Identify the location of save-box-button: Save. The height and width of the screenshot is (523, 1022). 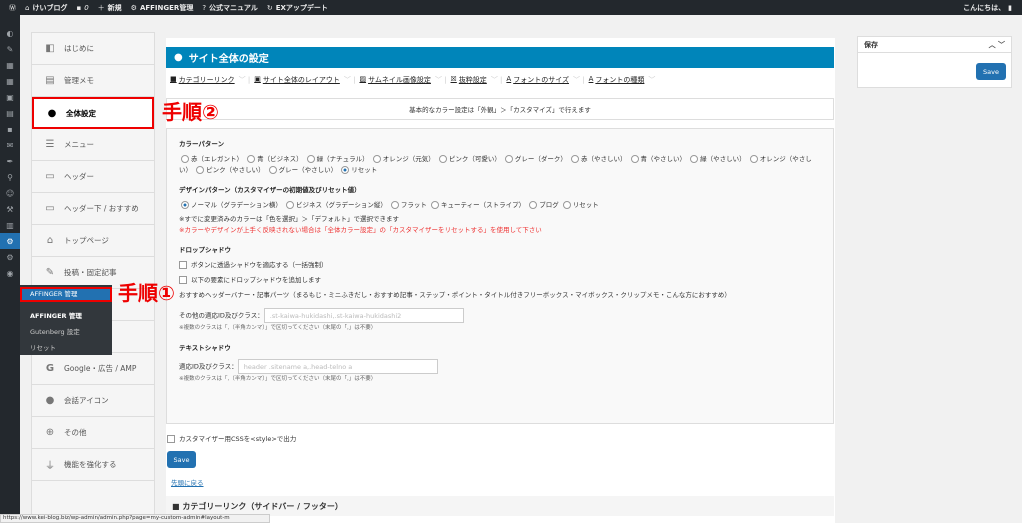
(991, 71).